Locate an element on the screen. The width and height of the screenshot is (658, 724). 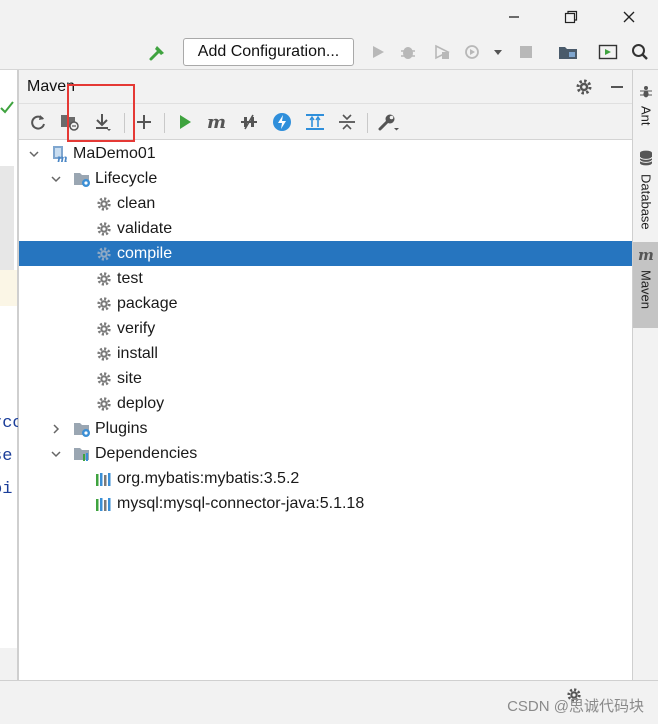
editor-area: rcc se oi is located at coordinates (11, 375).